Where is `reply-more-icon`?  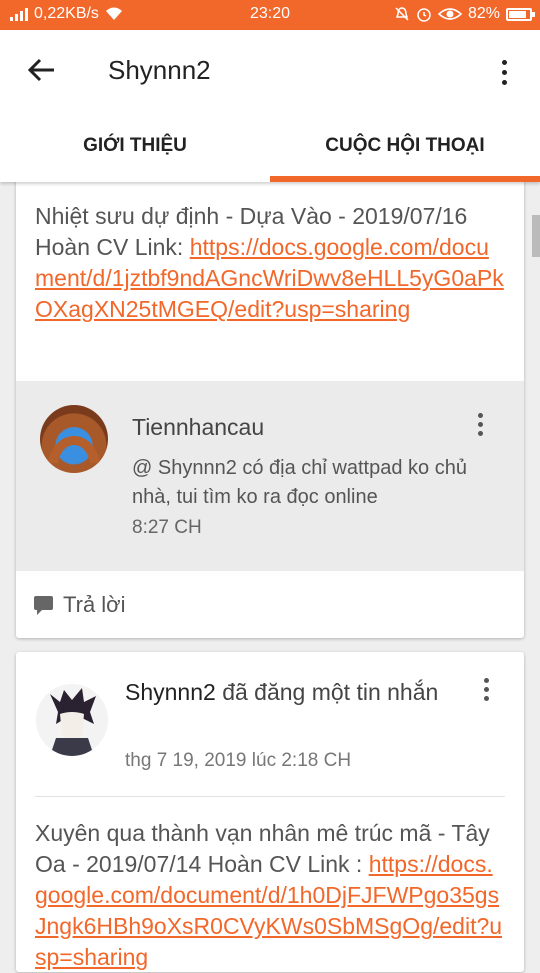 reply-more-icon is located at coordinates (480, 424).